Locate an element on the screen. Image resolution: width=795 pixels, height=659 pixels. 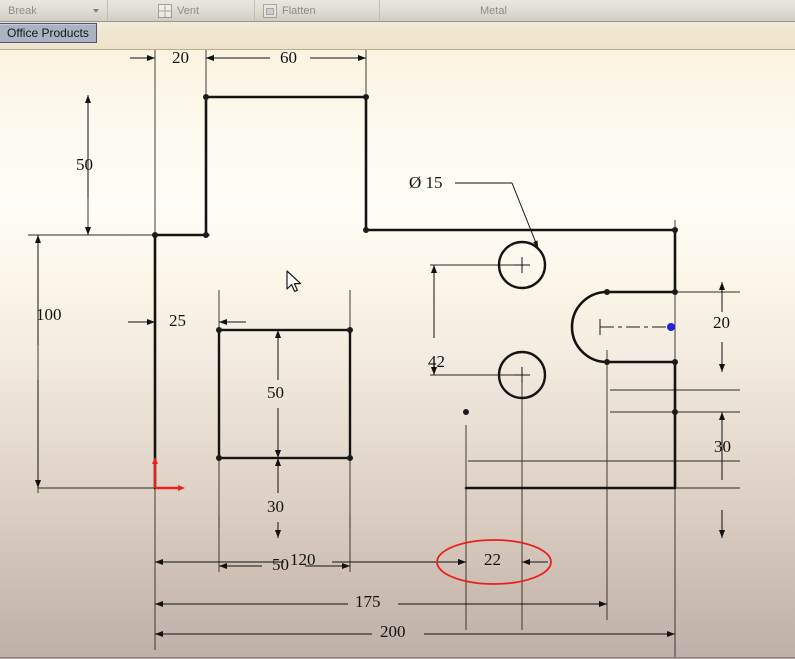
dimension-text-60-top: 60 is located at coordinates (288, 59).